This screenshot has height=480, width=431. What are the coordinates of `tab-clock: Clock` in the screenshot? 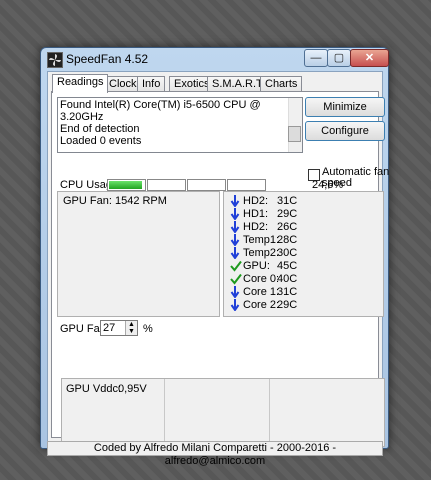 It's located at (123, 84).